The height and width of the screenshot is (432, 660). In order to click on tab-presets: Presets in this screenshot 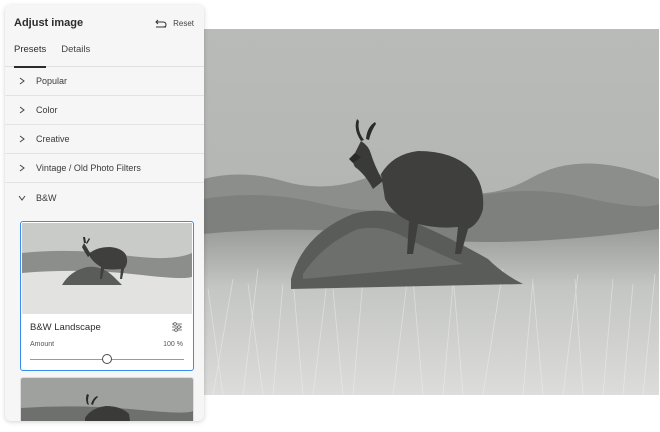, I will do `click(30, 54)`.